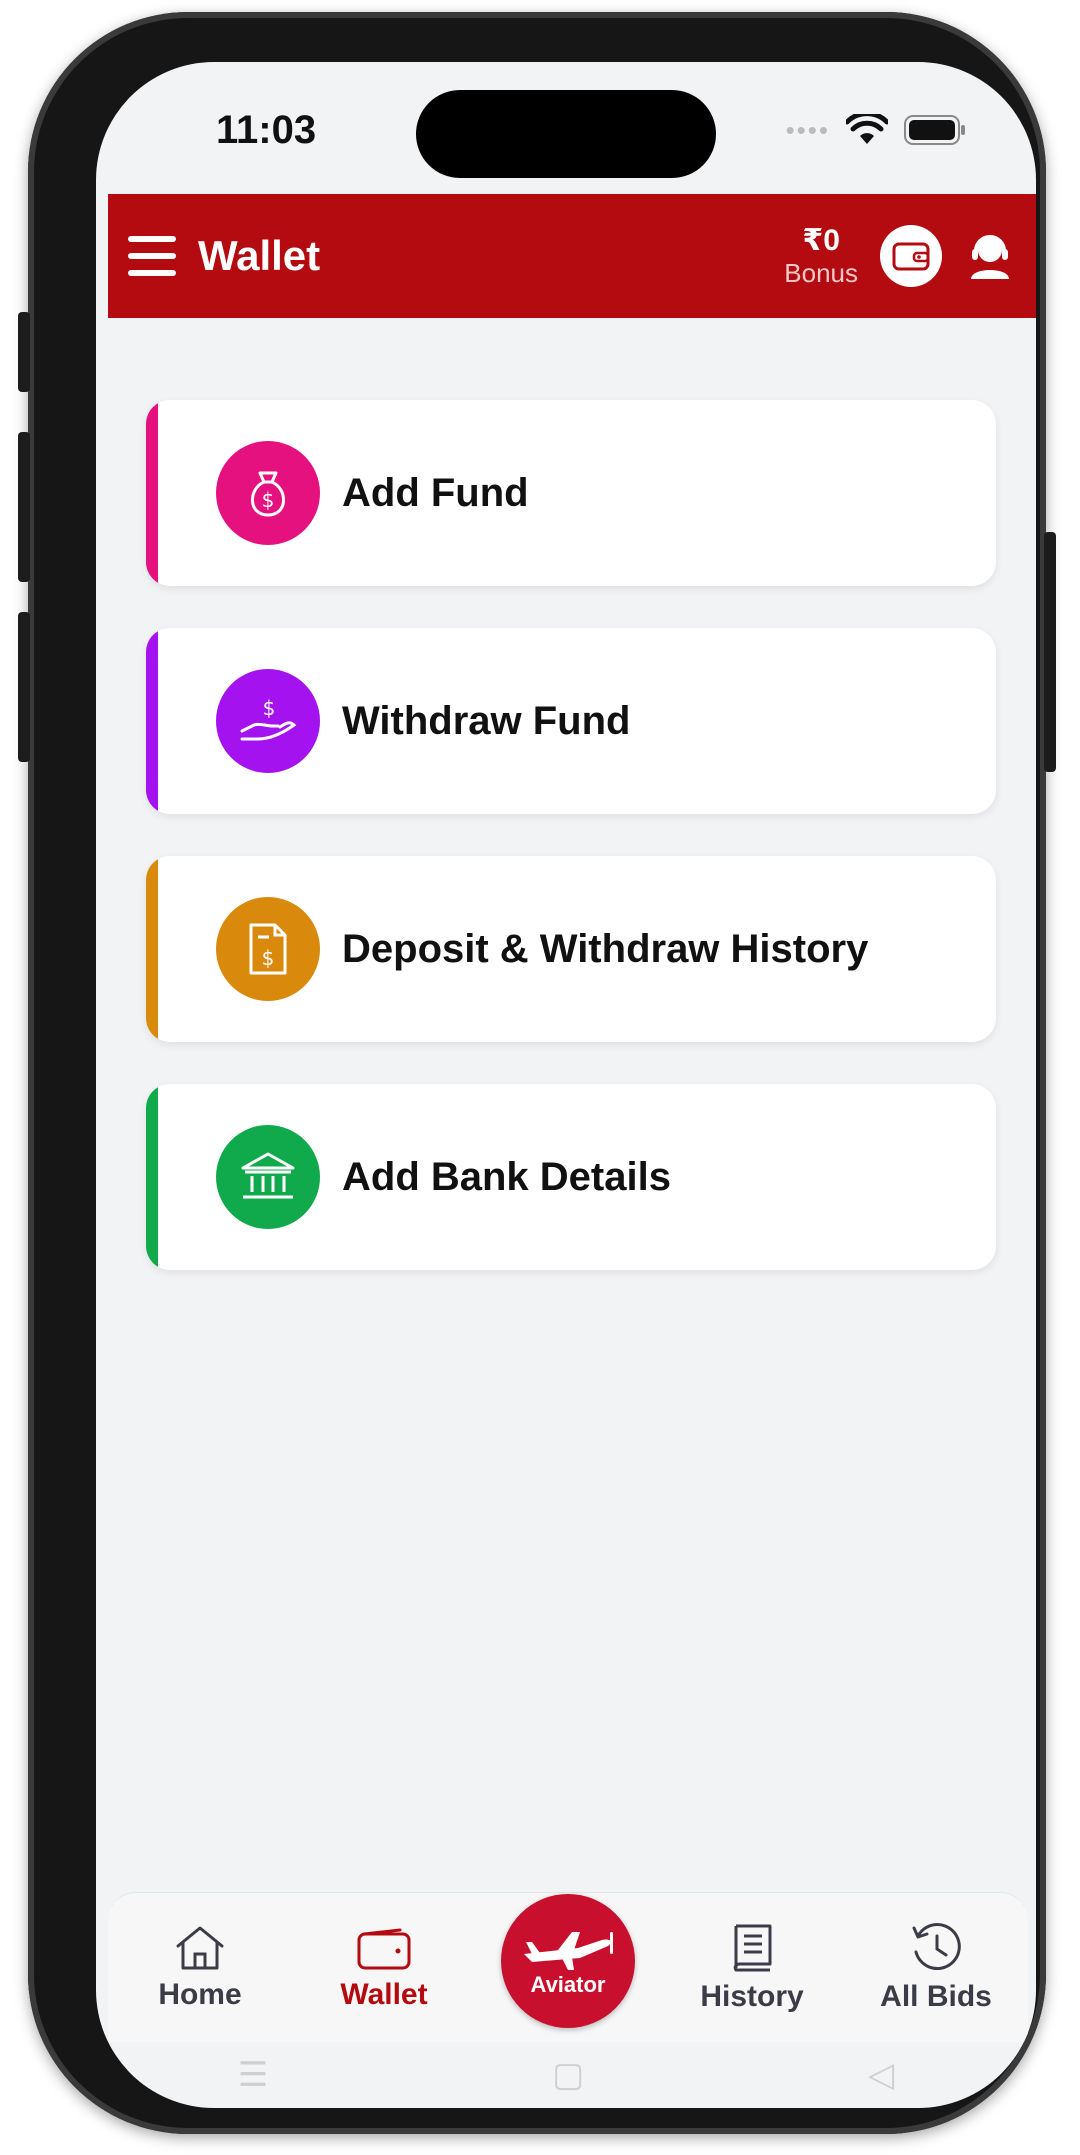 The image size is (1080, 2155). Describe the element at coordinates (253, 2075) in the screenshot. I see `recent-apps-icon: ☰` at that location.